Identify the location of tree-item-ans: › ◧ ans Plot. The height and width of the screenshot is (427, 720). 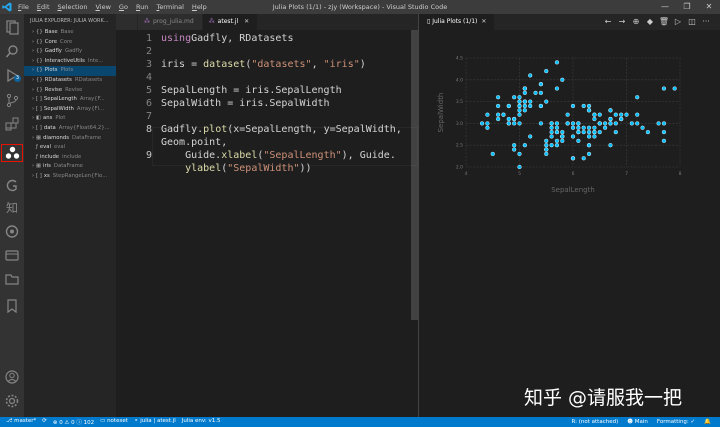
(70, 119).